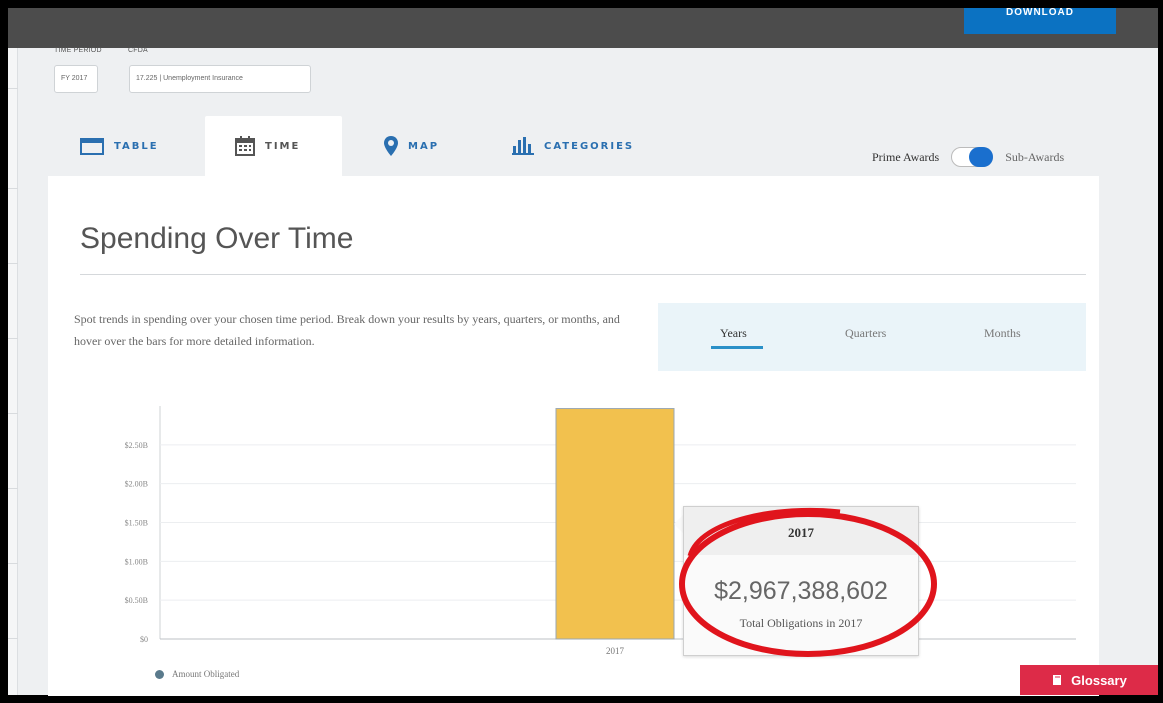  What do you see at coordinates (206, 674) in the screenshot?
I see `legend-label: Amount Obligated` at bounding box center [206, 674].